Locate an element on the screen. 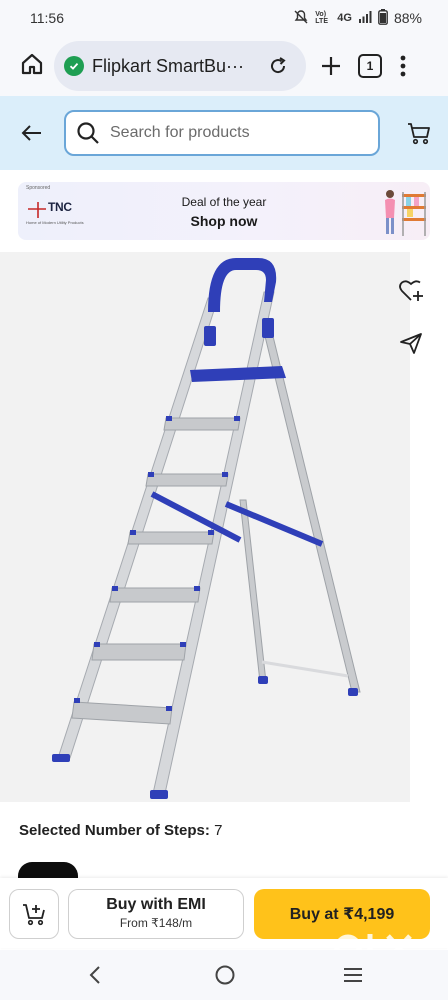  network-label: 4G is located at coordinates (344, 18).